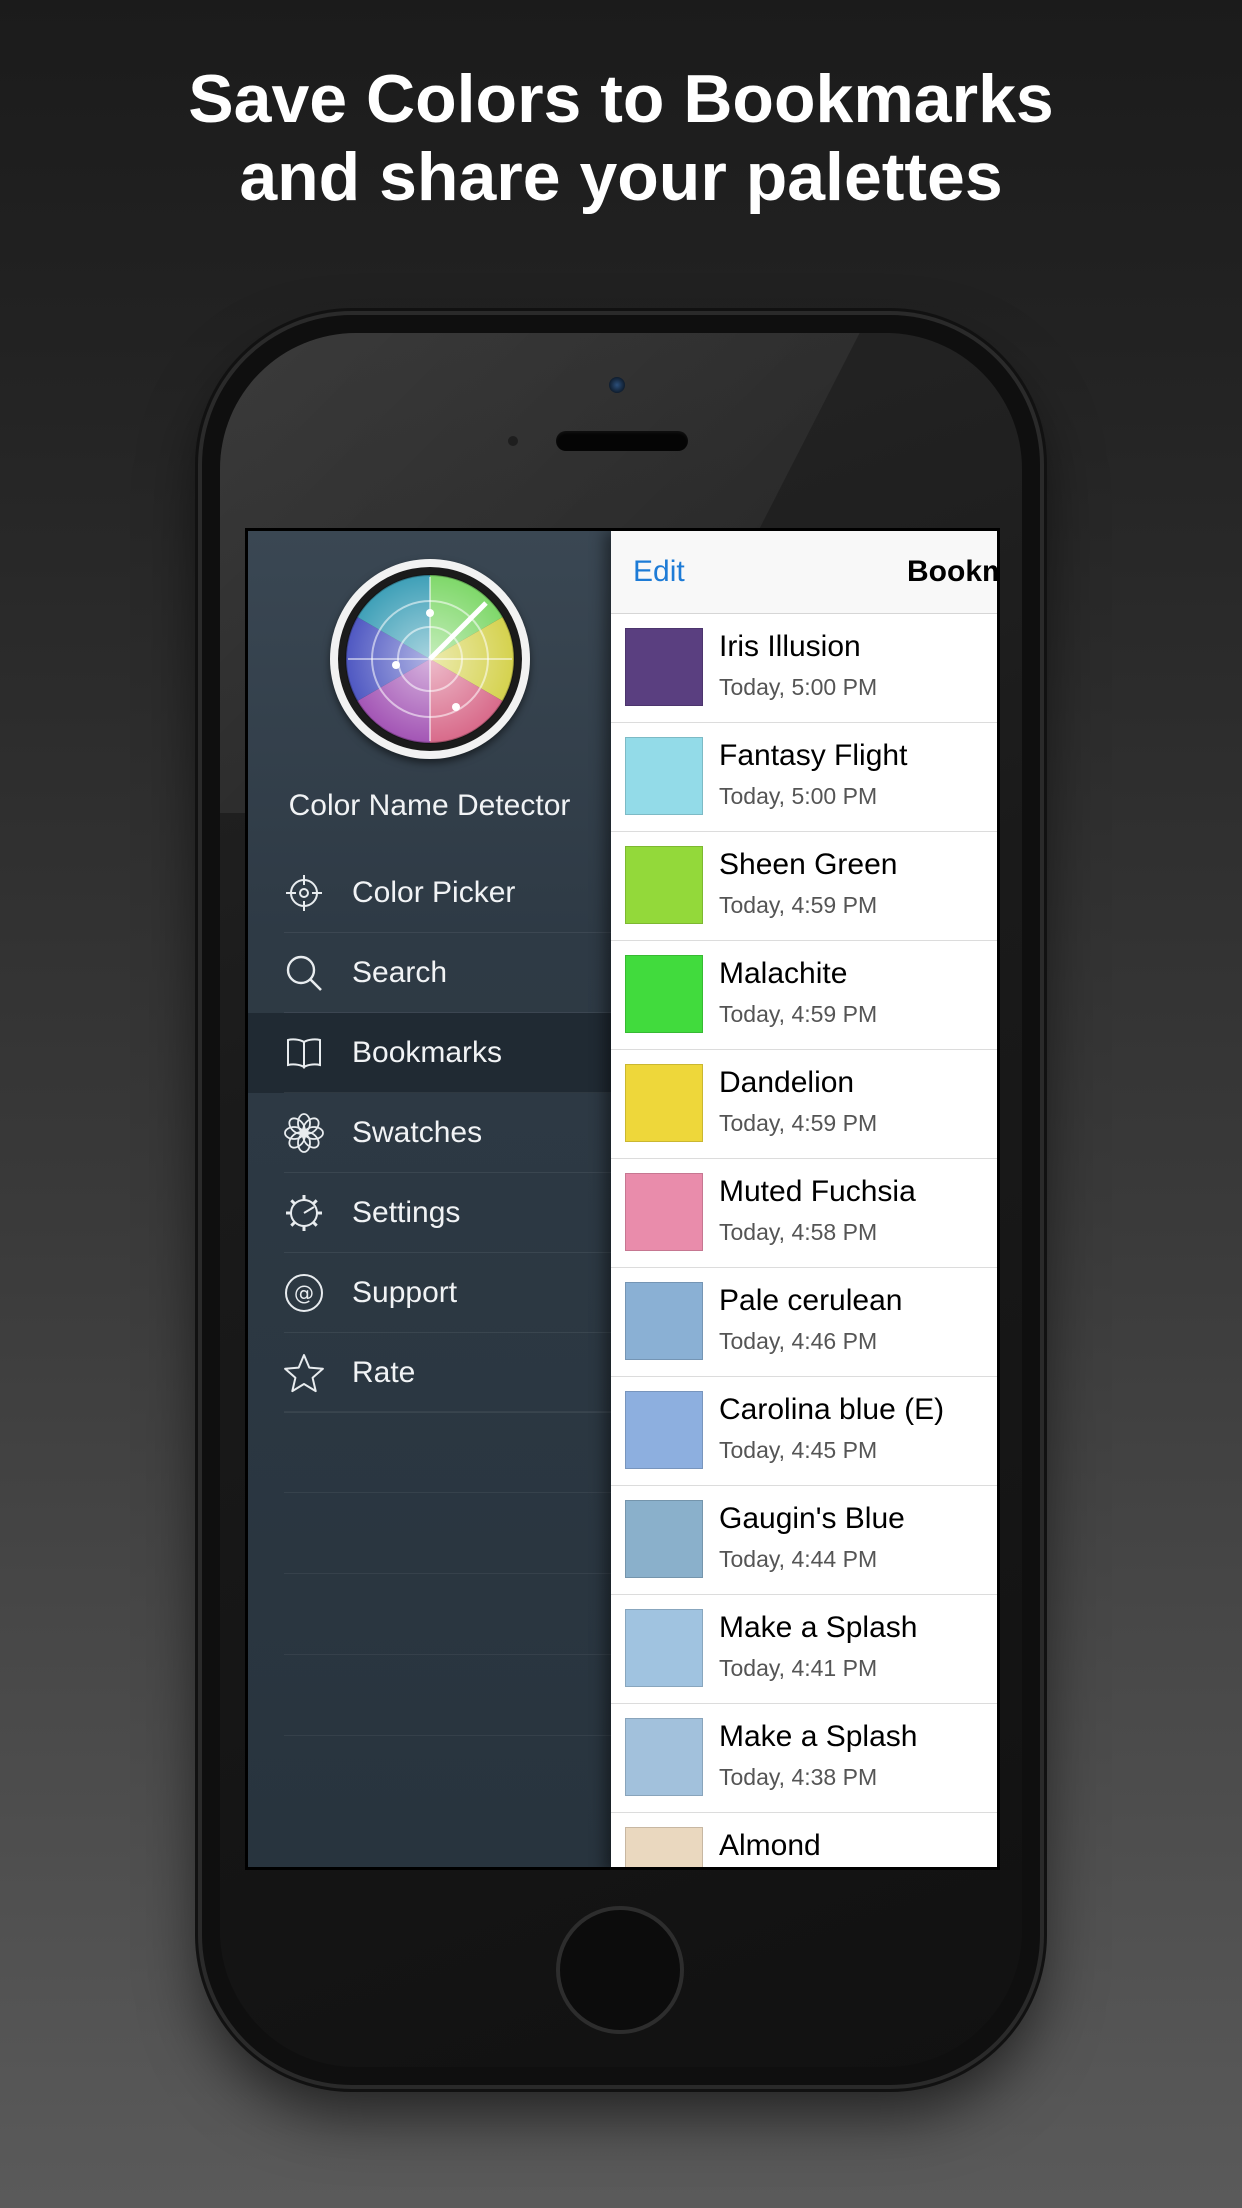  I want to click on bookmark-time: Today, 4:45 PM, so click(798, 1450).